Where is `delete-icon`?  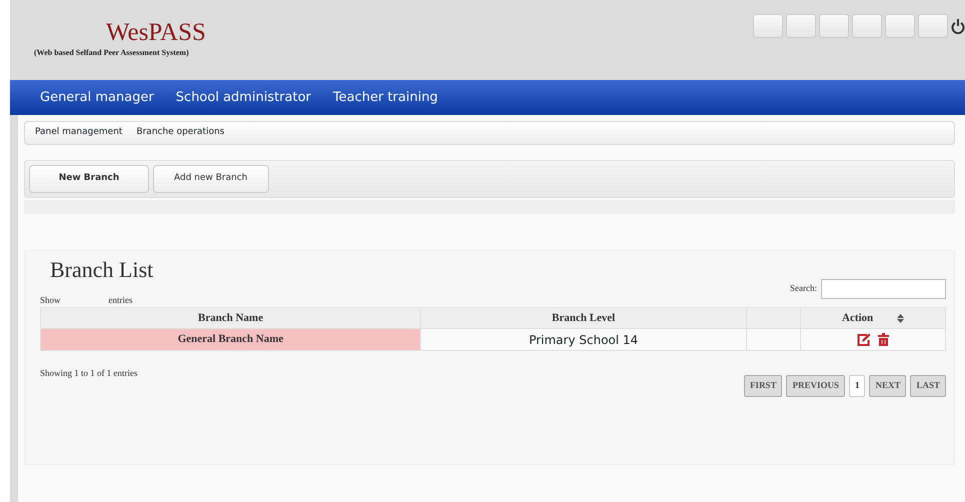
delete-icon is located at coordinates (883, 339).